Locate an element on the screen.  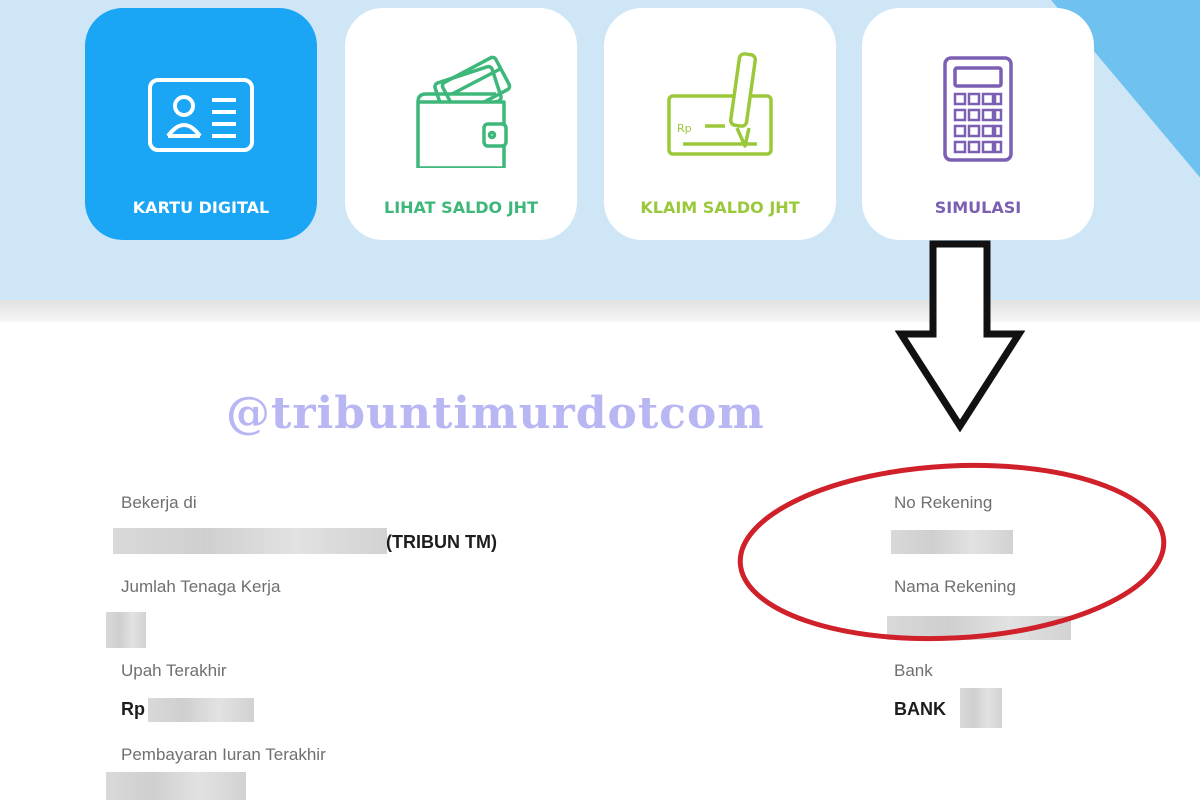
id-card-icon is located at coordinates (201, 108).